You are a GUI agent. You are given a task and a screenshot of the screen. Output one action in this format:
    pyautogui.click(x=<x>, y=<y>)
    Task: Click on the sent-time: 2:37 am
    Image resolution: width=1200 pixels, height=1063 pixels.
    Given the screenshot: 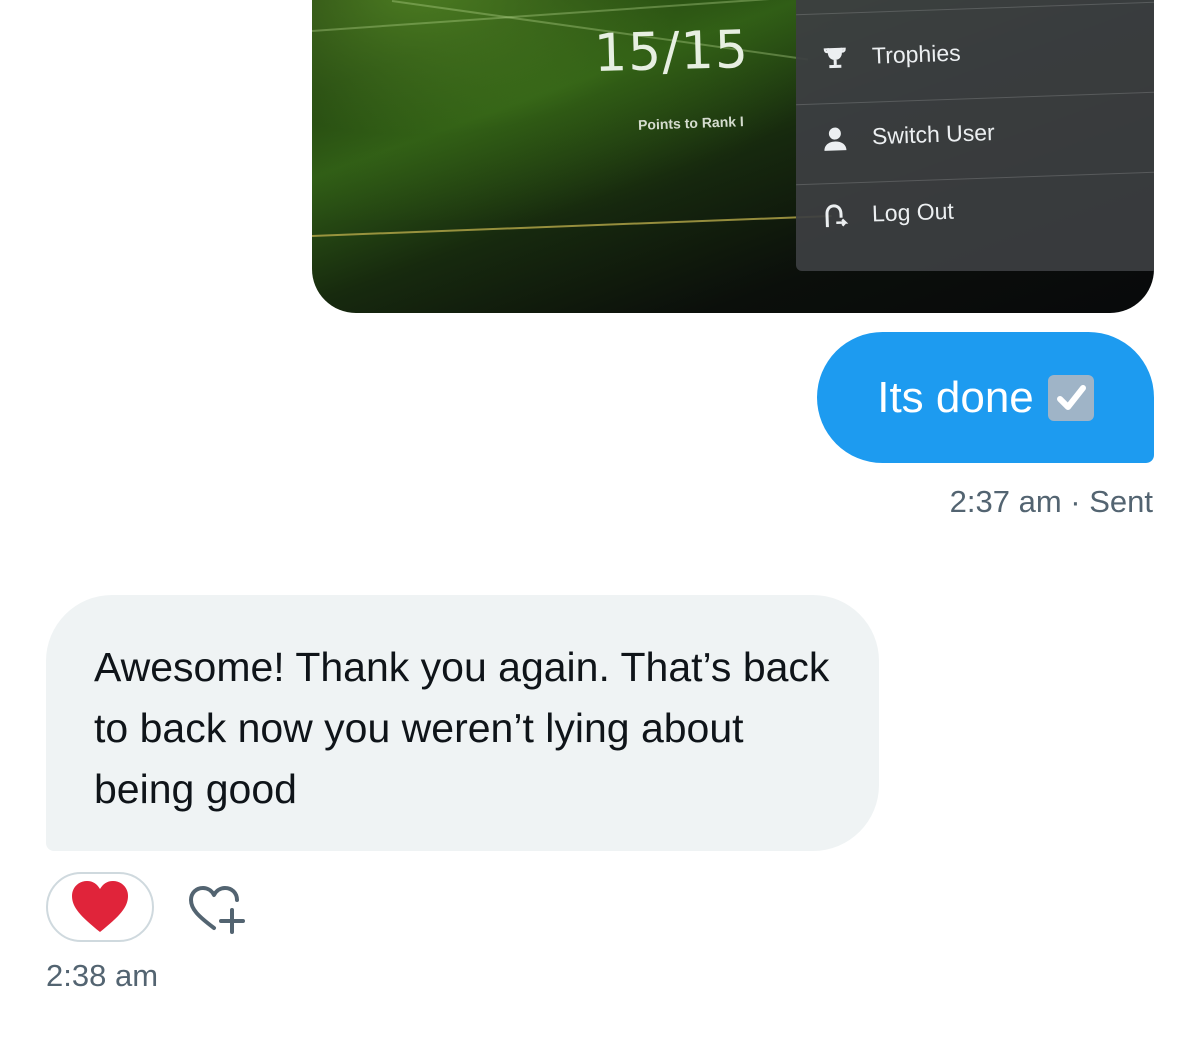 What is the action you would take?
    pyautogui.click(x=1005, y=501)
    